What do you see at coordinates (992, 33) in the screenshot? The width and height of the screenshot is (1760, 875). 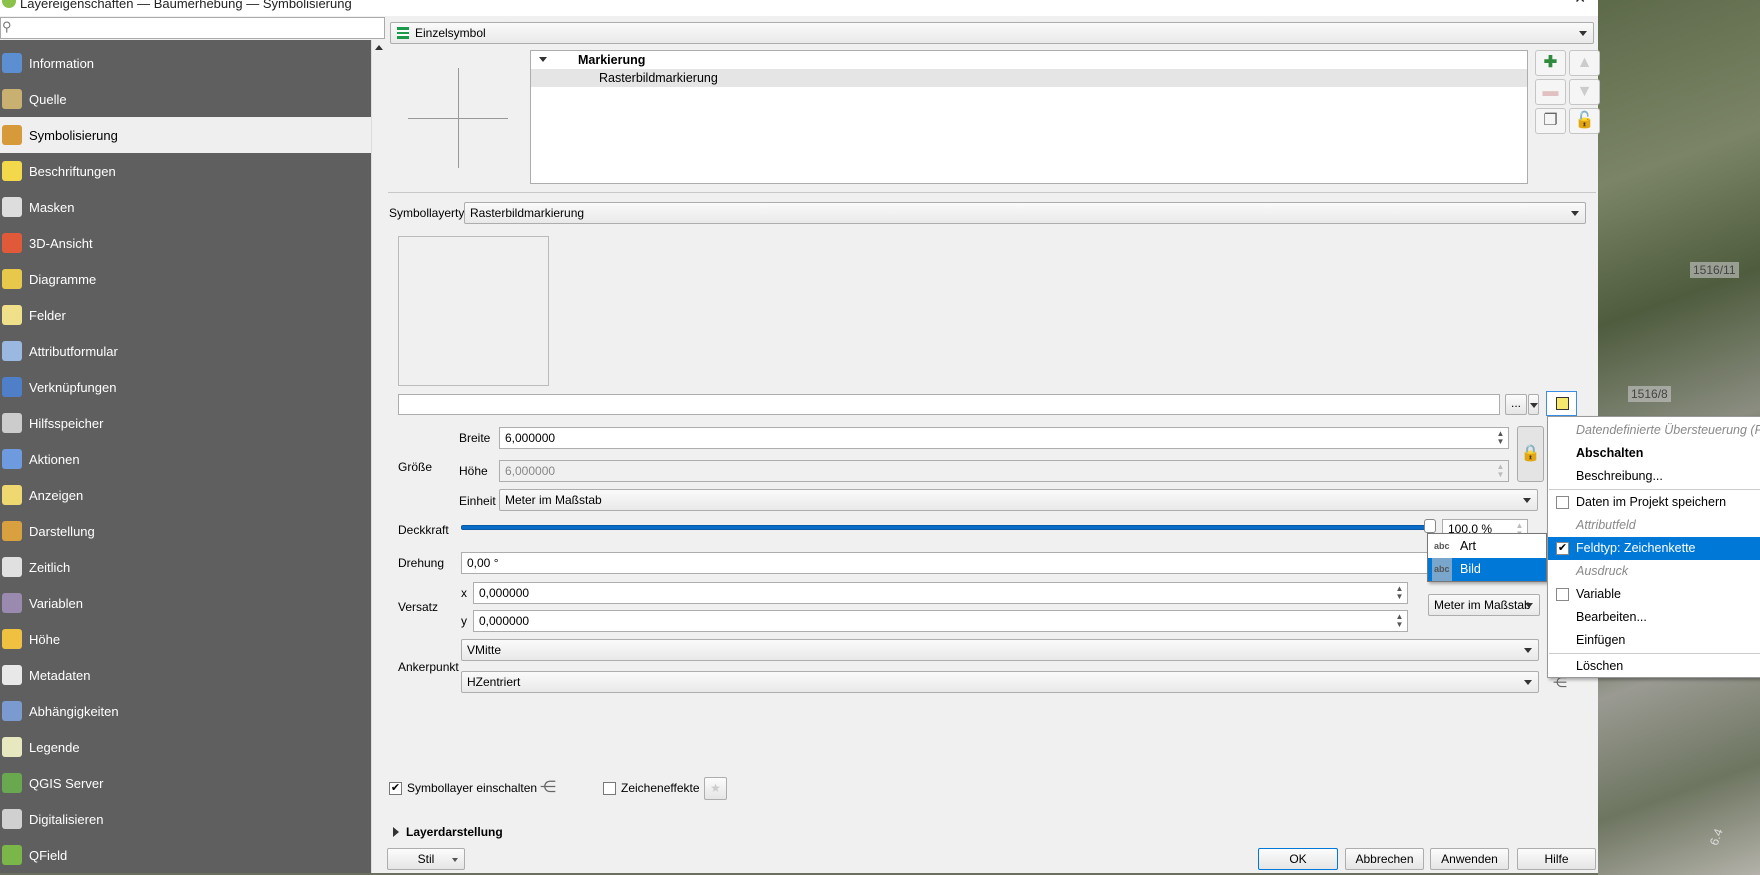 I see `renderer-combo: Einzelsymbol` at bounding box center [992, 33].